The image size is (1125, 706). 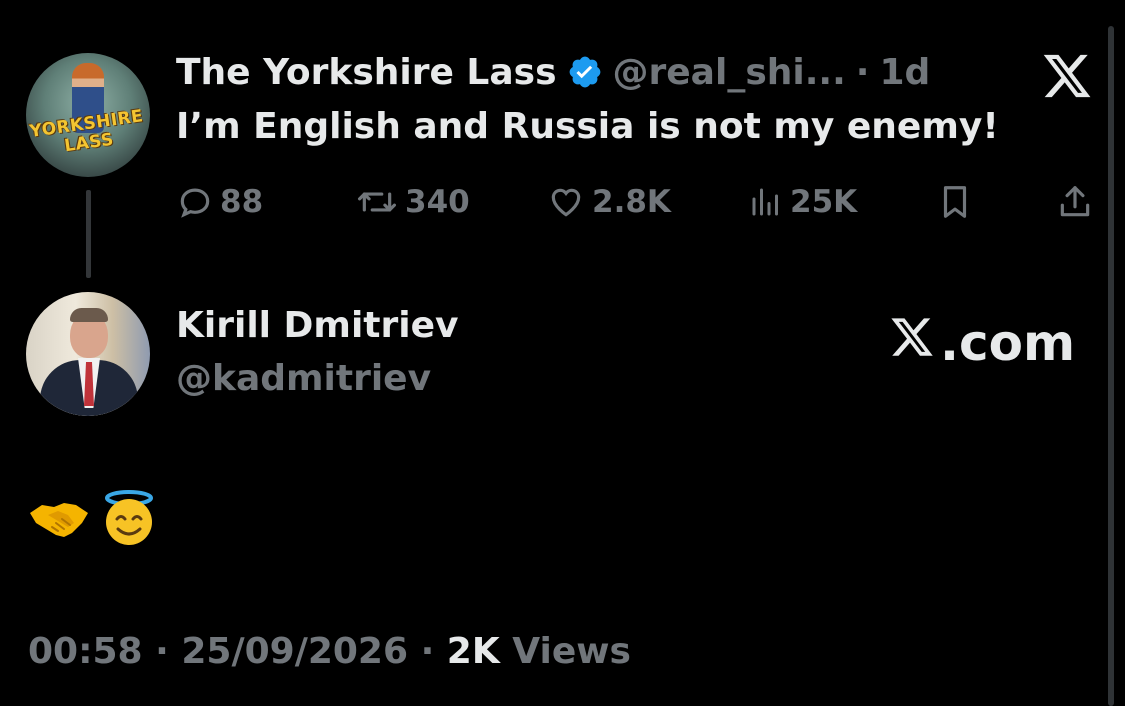 I want to click on tweet-views-label: Views, so click(x=565, y=651).